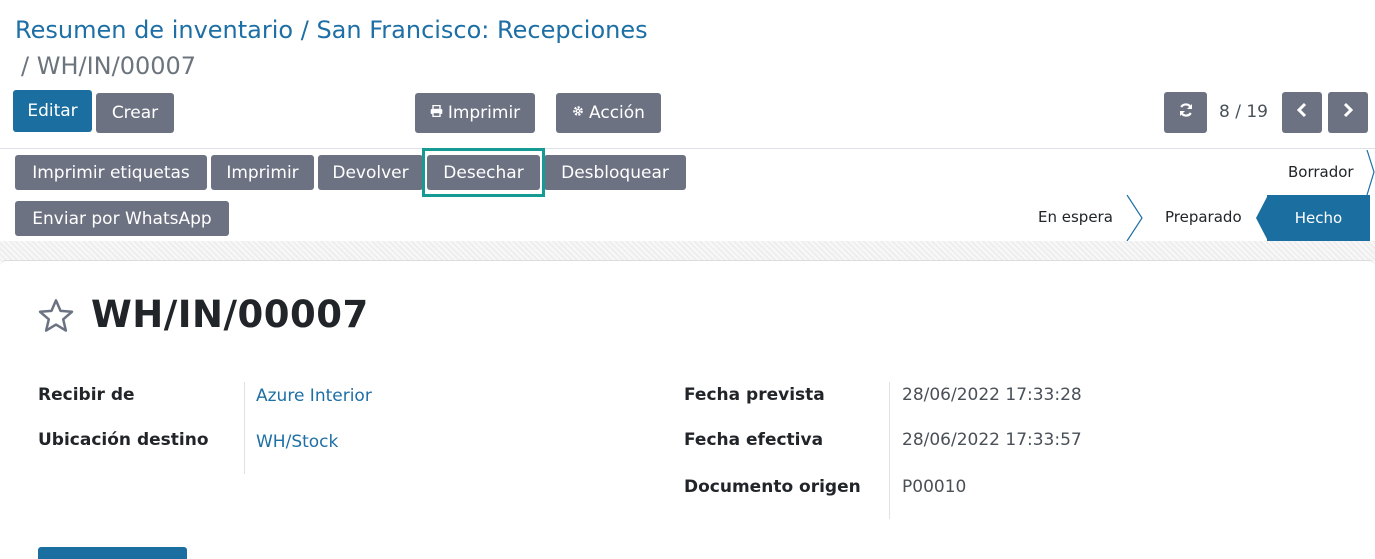  Describe the element at coordinates (86, 395) in the screenshot. I see `receive-from-label: Recibir de` at that location.